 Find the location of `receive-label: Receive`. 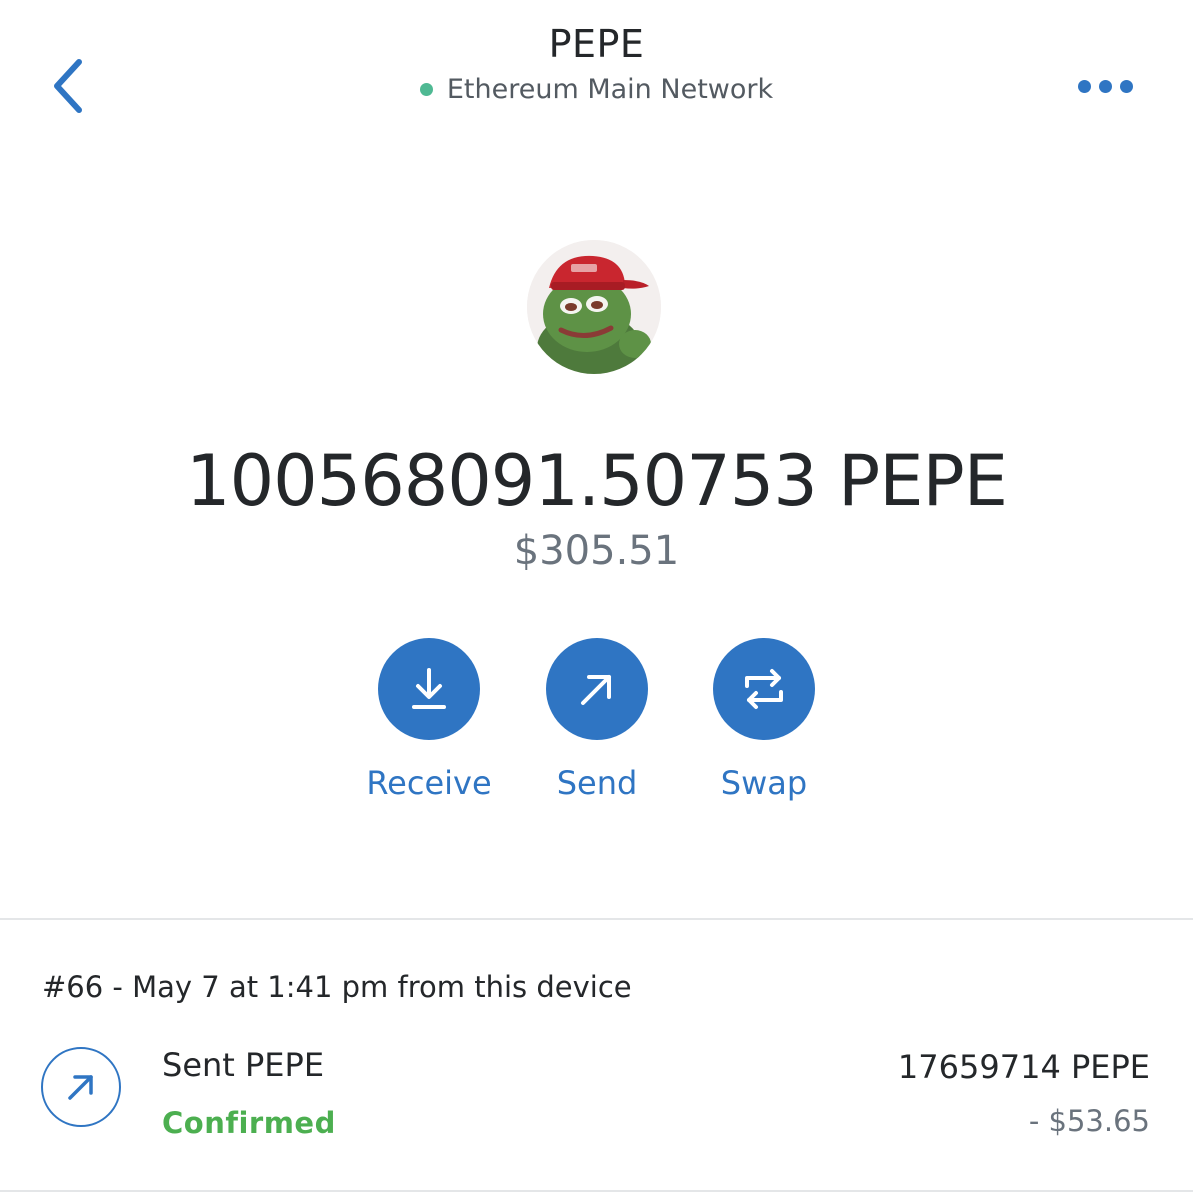

receive-label: Receive is located at coordinates (429, 783).